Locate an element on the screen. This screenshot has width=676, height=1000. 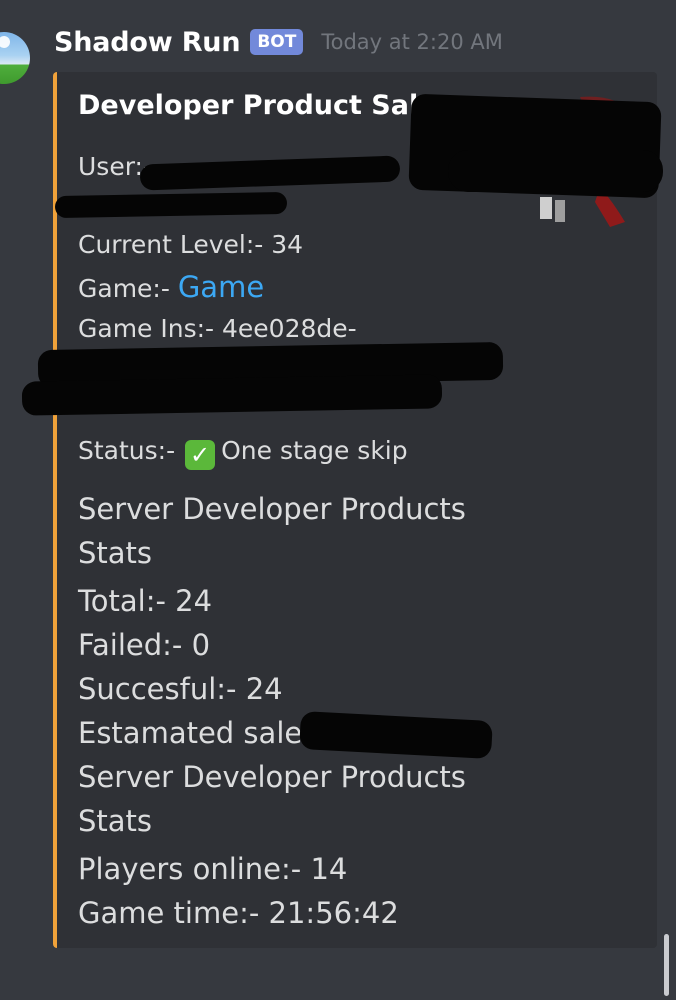
redaction-user-id is located at coordinates (171, 205).